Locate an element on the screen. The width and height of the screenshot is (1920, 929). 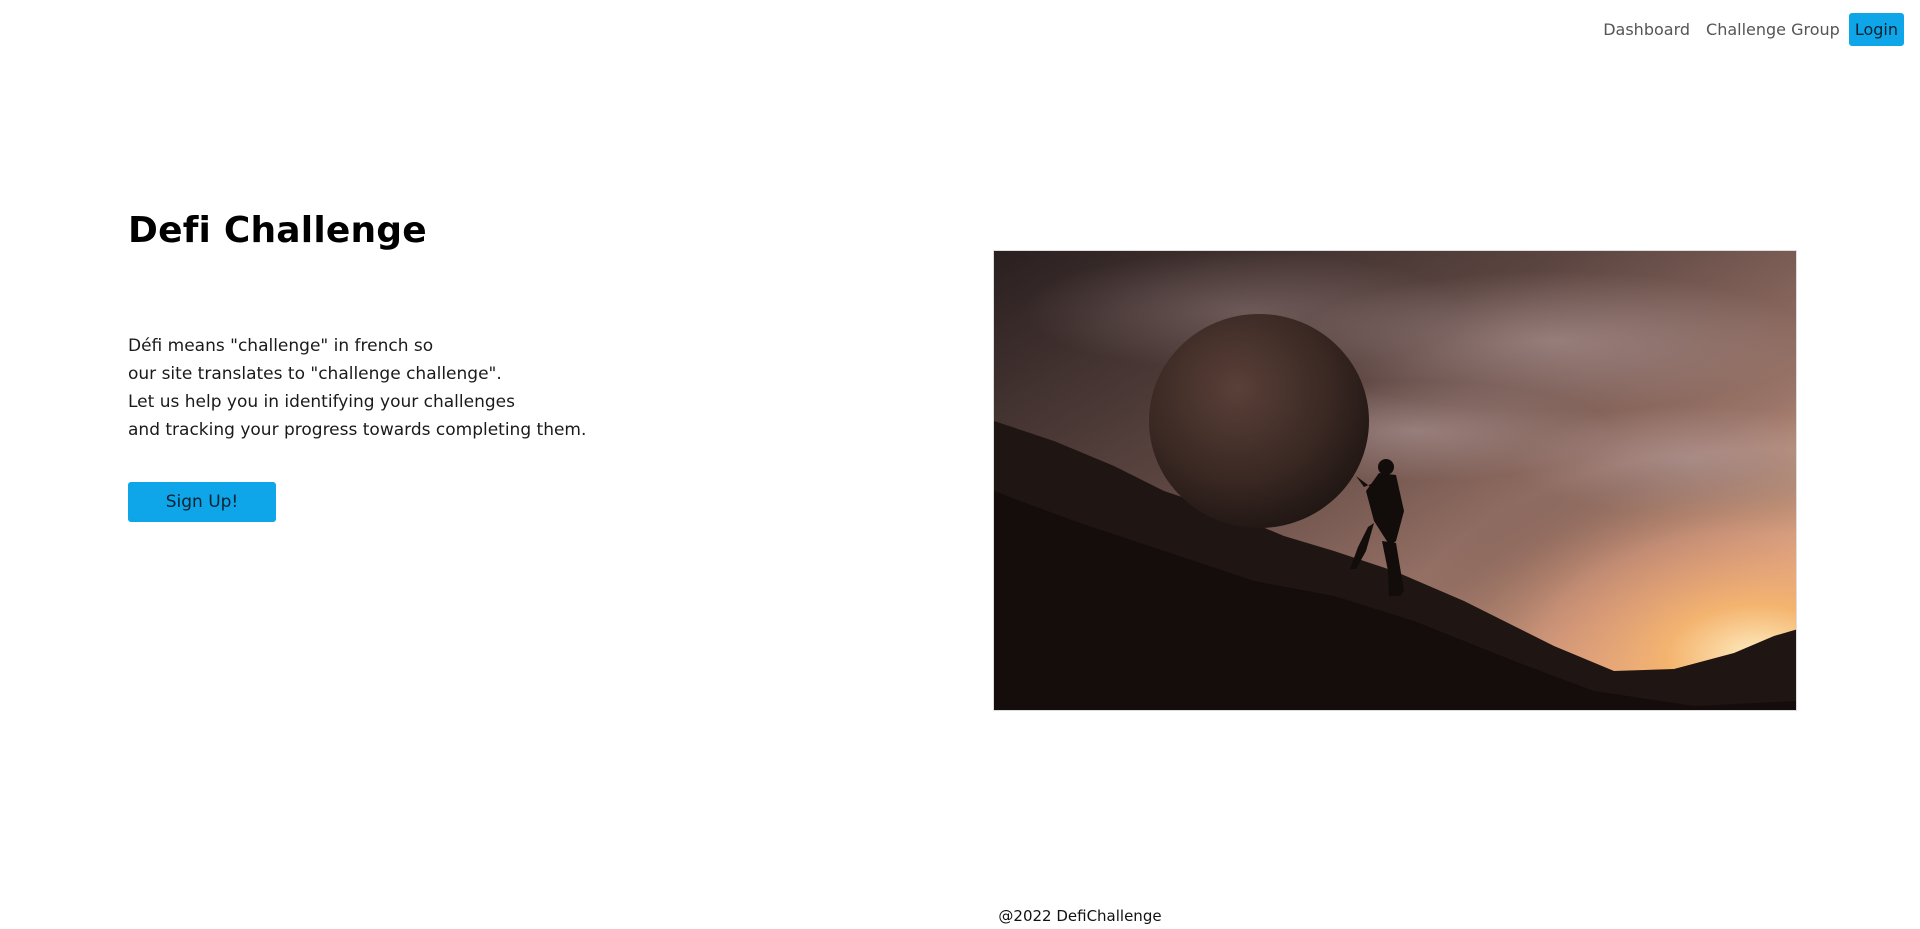
signup-button: Sign Up! is located at coordinates (202, 502).